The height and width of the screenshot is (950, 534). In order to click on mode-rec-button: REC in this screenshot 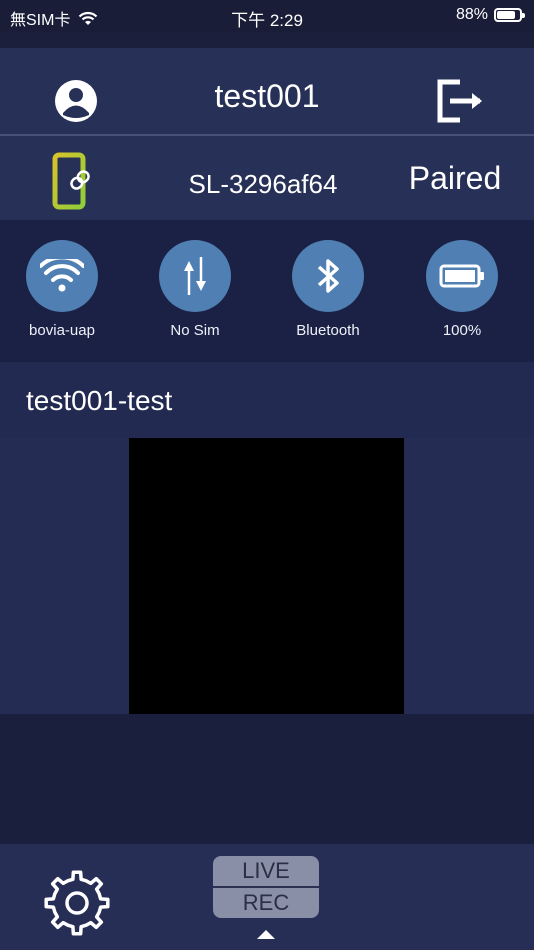, I will do `click(266, 903)`.